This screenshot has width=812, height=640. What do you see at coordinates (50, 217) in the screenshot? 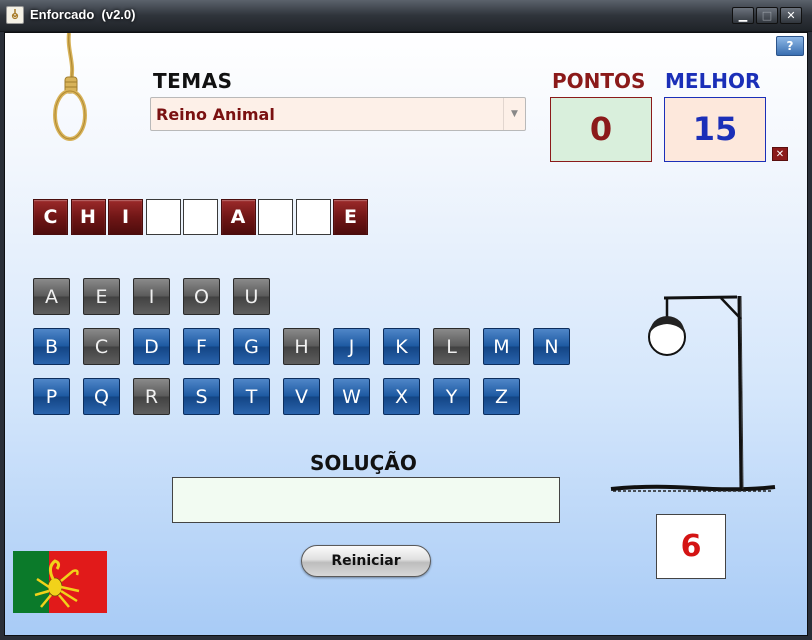
I see `letter-slot: C` at bounding box center [50, 217].